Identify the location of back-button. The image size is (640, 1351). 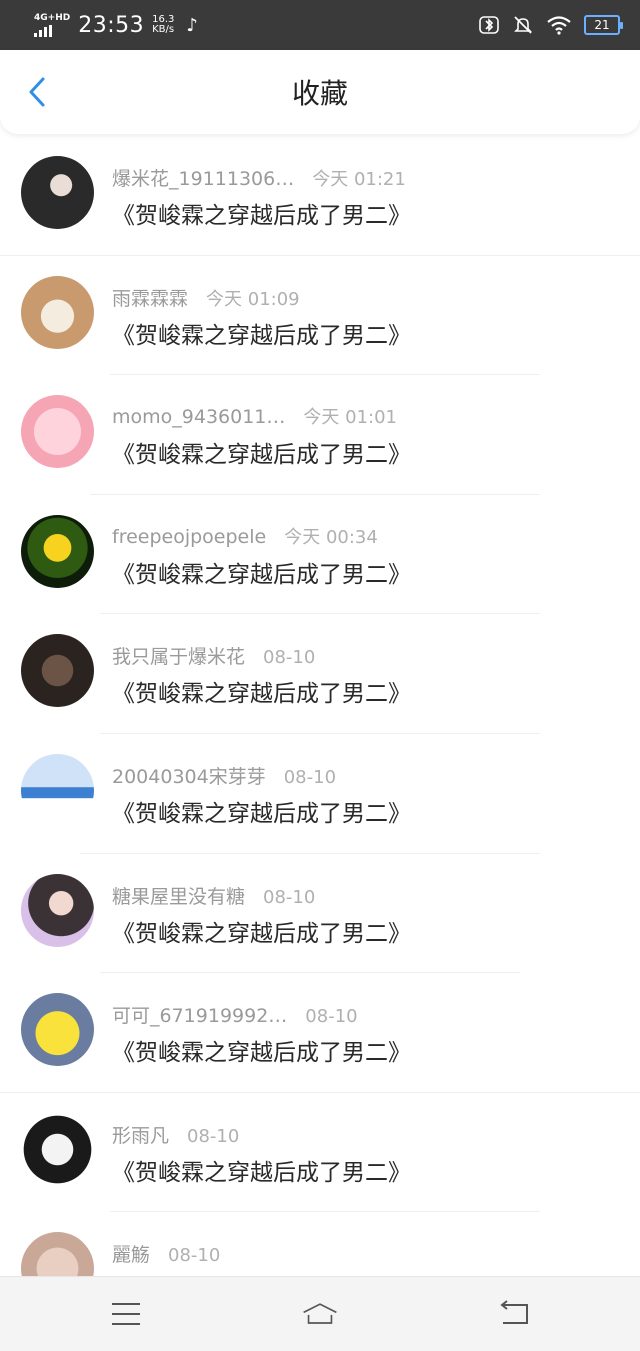
(37, 92).